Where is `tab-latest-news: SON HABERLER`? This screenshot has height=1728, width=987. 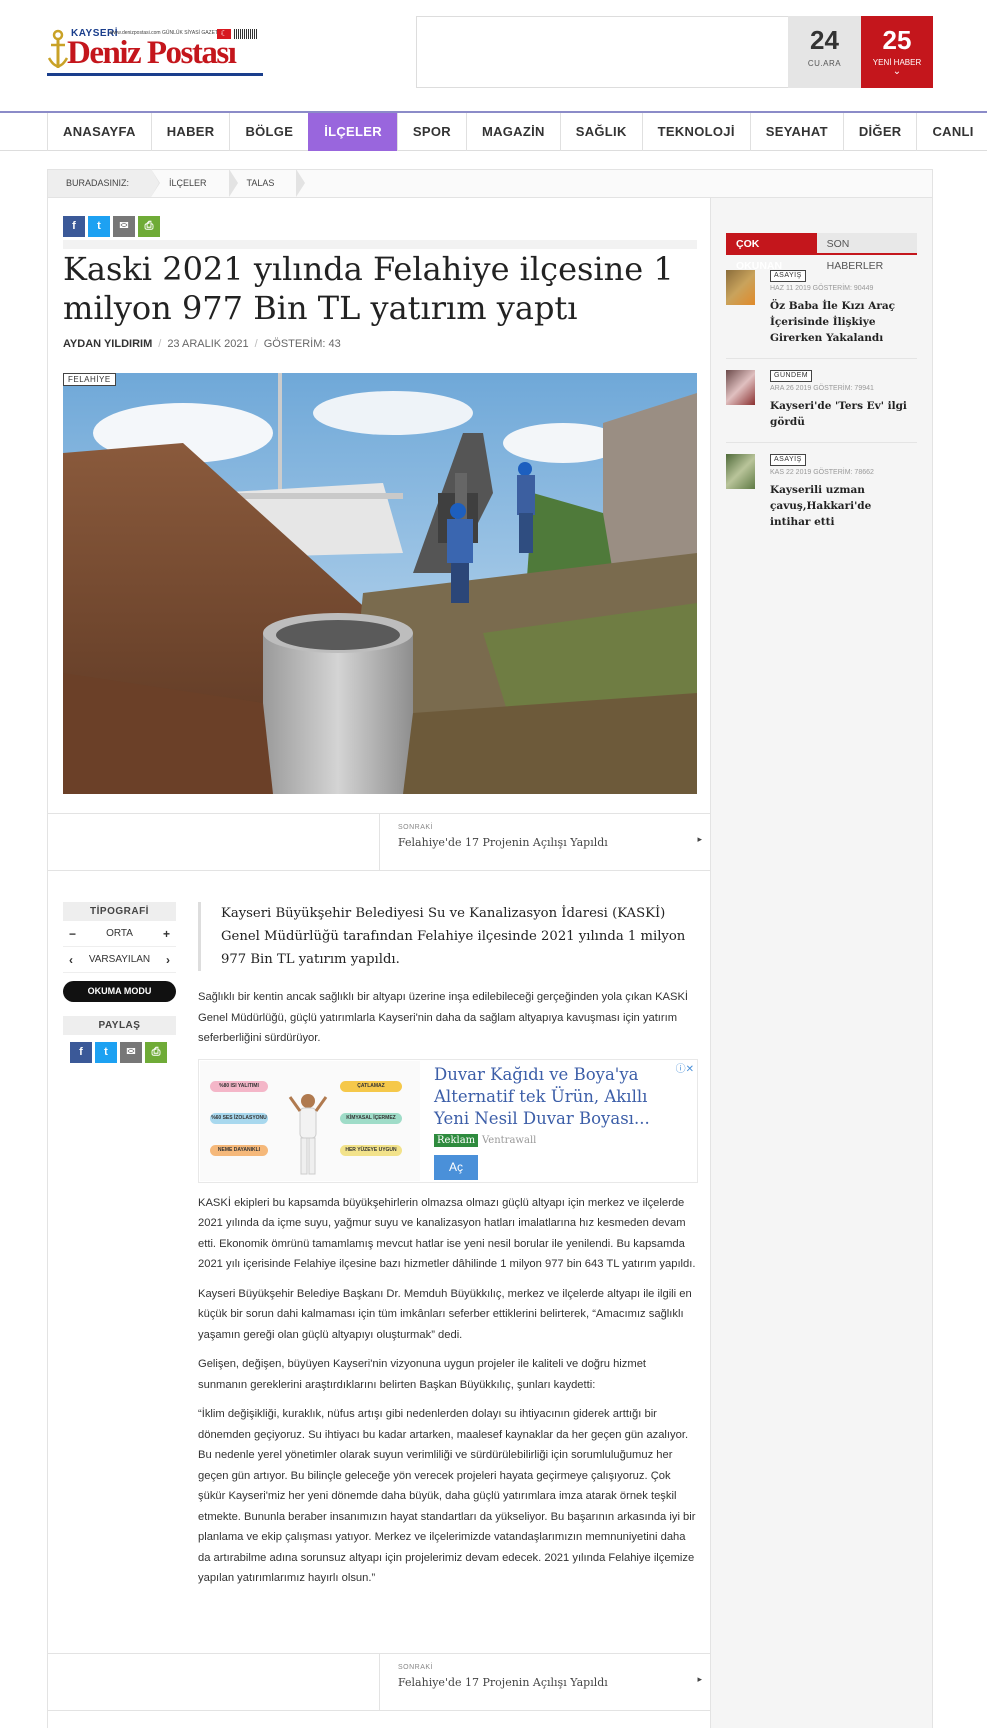
tab-latest-news: SON HABERLER is located at coordinates (867, 252).